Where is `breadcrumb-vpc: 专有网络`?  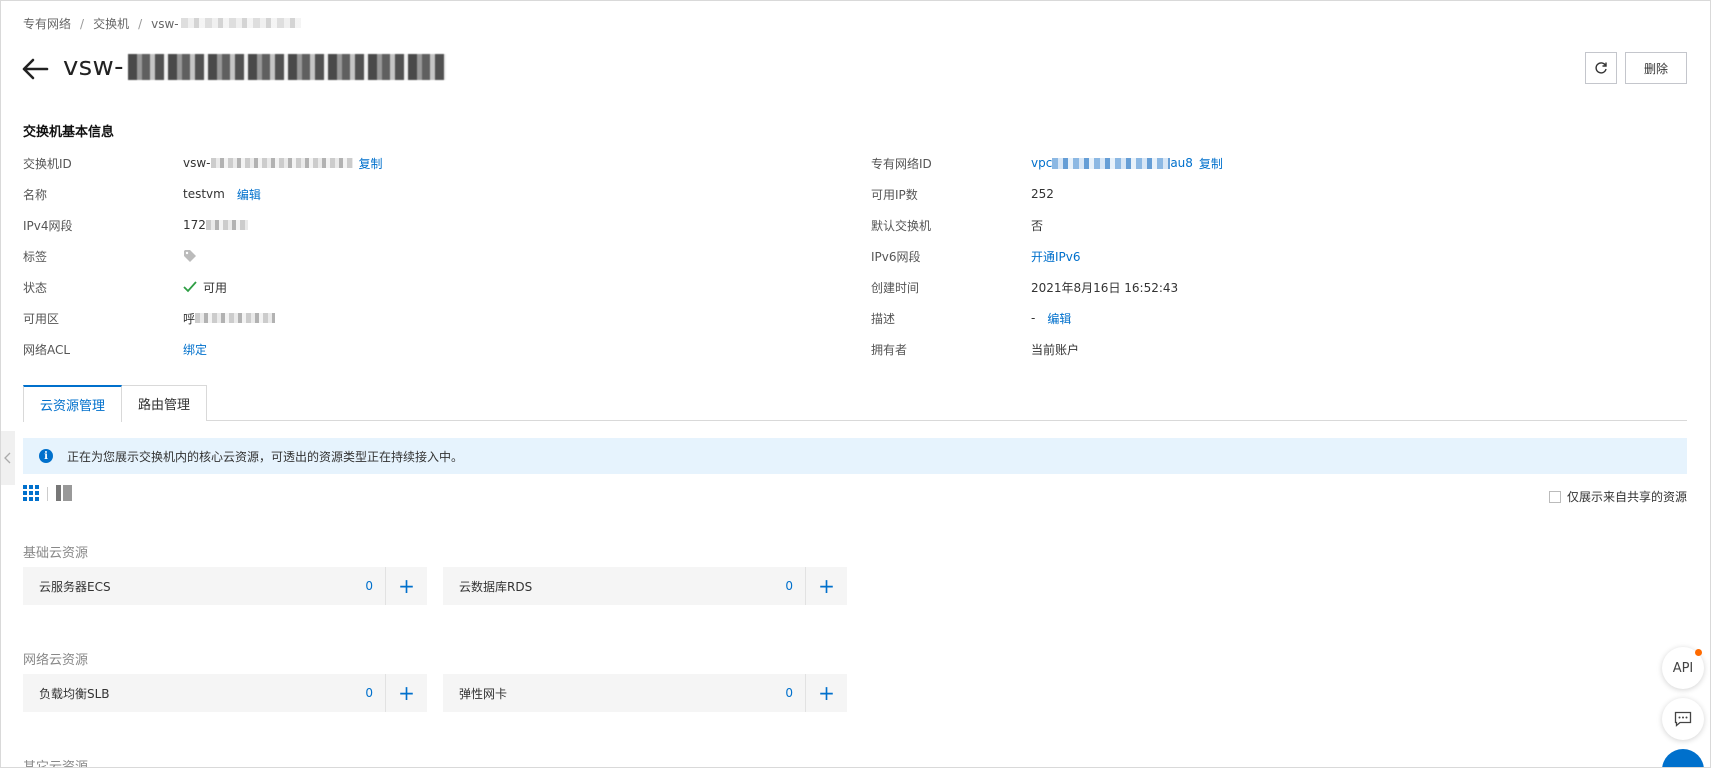 breadcrumb-vpc: 专有网络 is located at coordinates (47, 23).